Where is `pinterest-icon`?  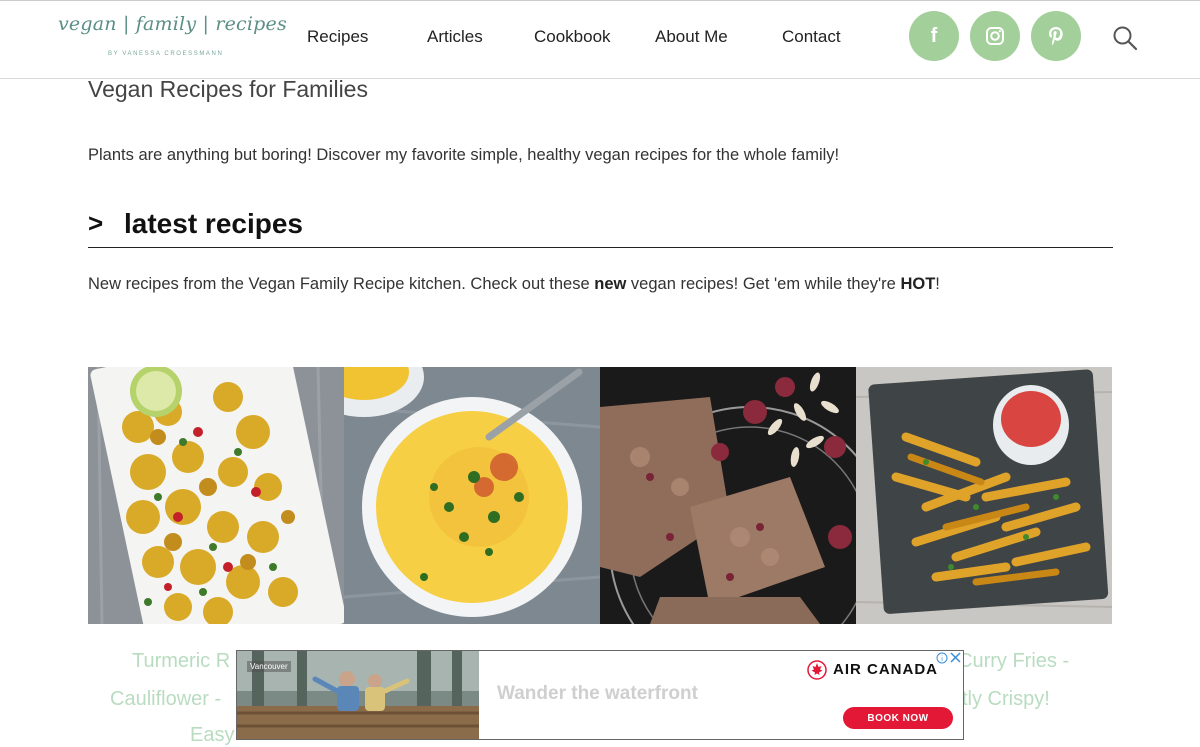 pinterest-icon is located at coordinates (1056, 36).